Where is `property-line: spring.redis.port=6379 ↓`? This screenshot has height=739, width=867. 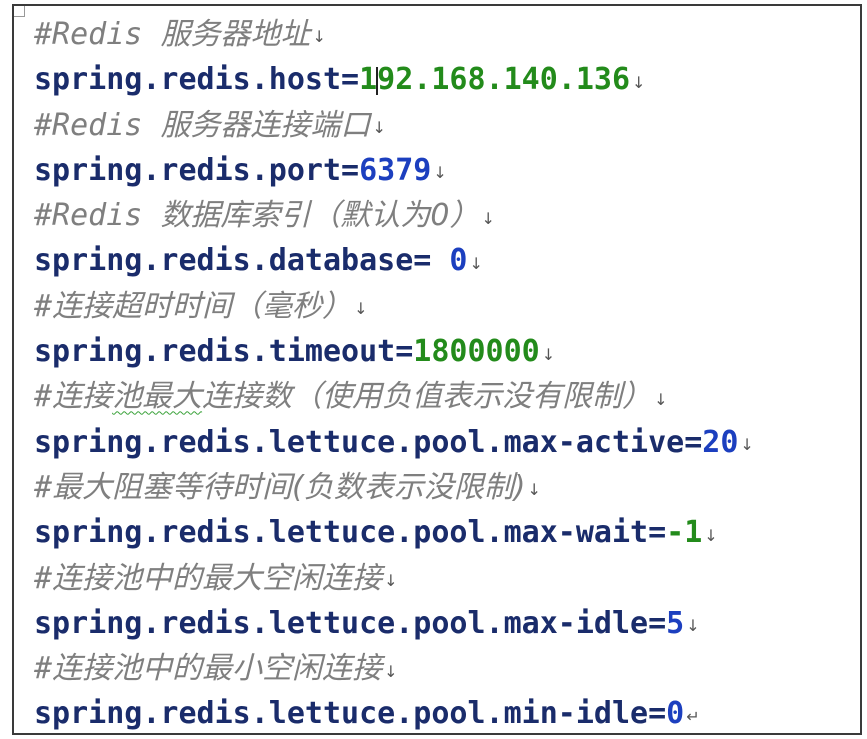
property-line: spring.redis.port=6379 ↓ is located at coordinates (442, 170).